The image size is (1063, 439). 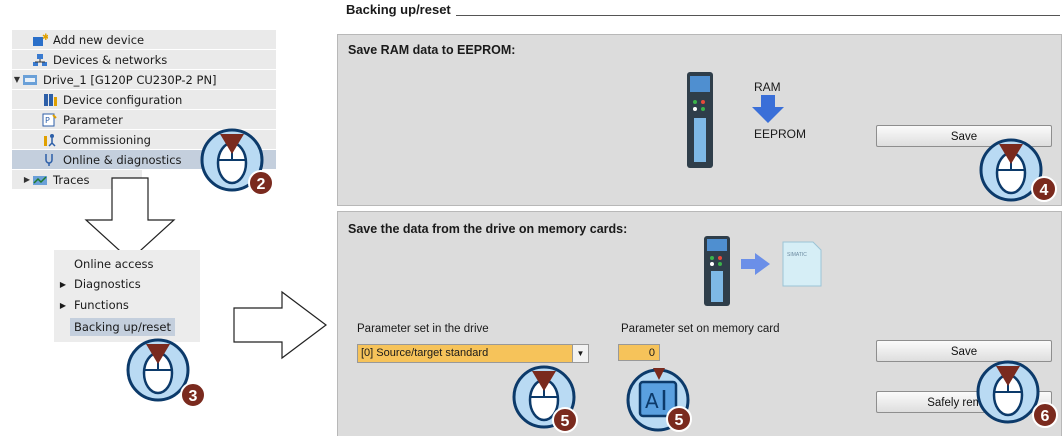 What do you see at coordinates (639, 352) in the screenshot?
I see `memory-card-set-field: 0` at bounding box center [639, 352].